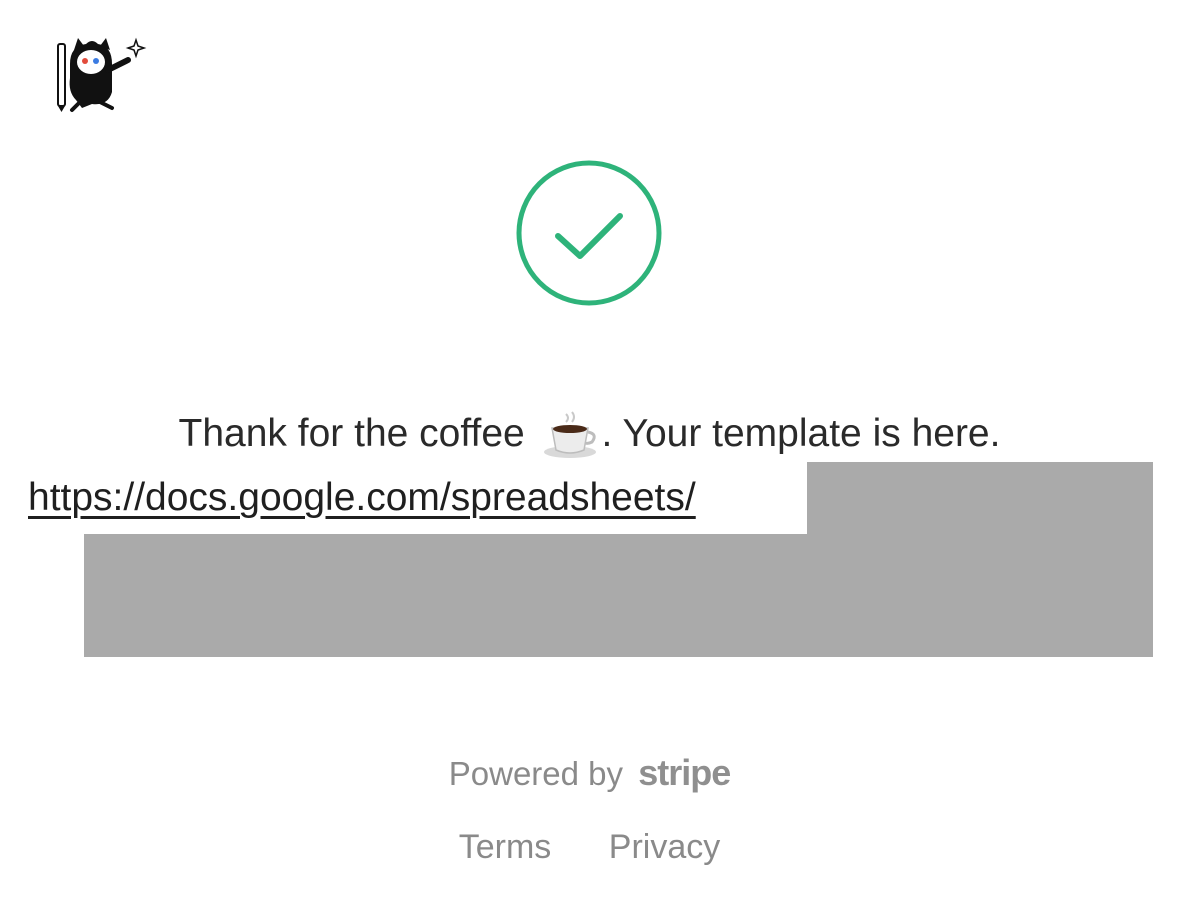 This screenshot has height=921, width=1179. I want to click on privacy-link: Privacy, so click(664, 847).